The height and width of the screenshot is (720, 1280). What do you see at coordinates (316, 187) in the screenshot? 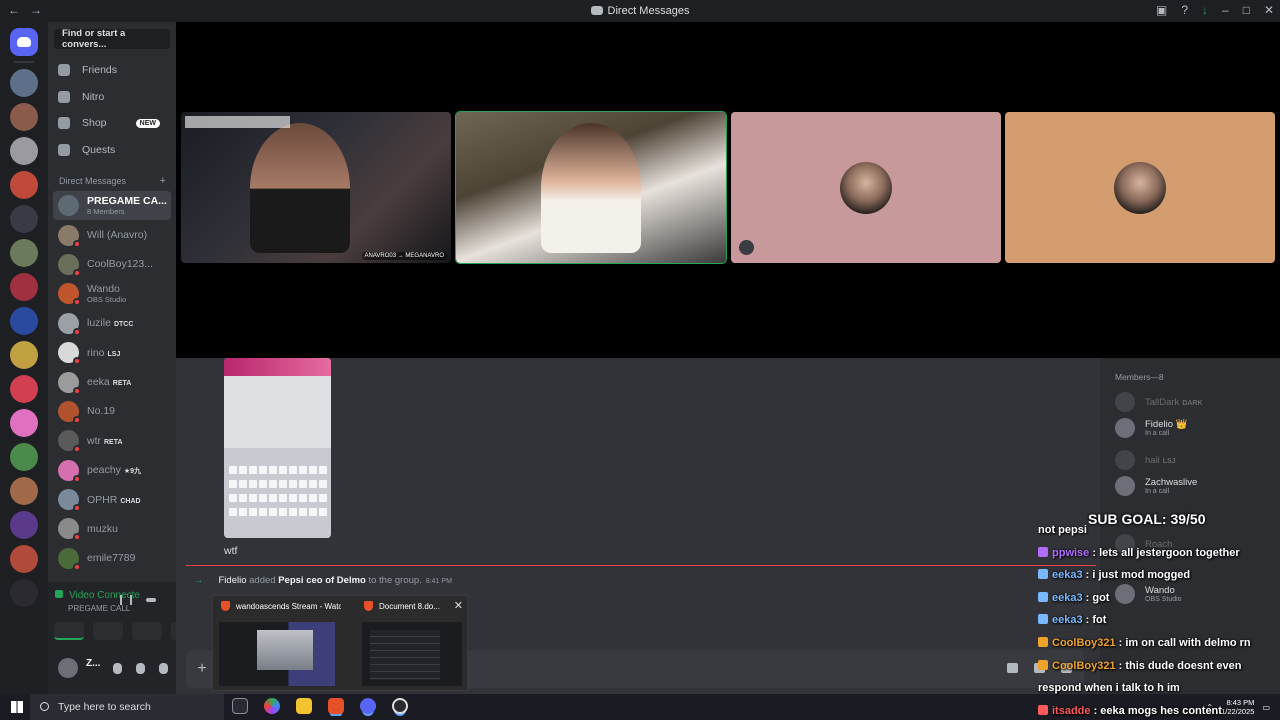
I see `video-tile: ANAVRO03 → MEGANAVRO` at bounding box center [316, 187].